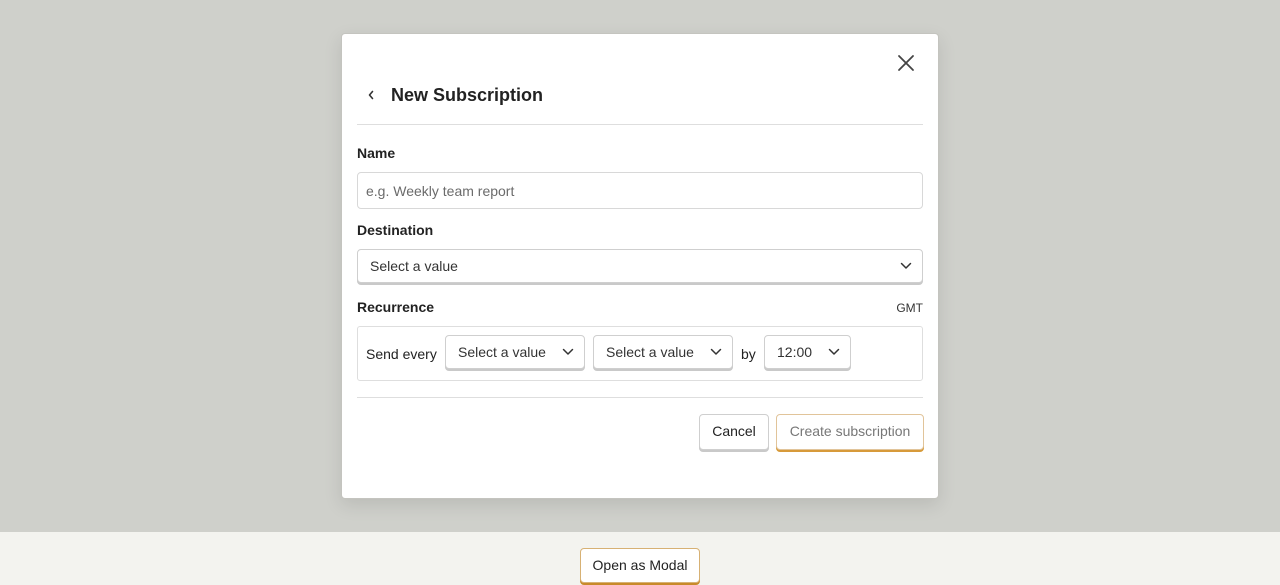  I want to click on frequency-select: Select a value, so click(515, 352).